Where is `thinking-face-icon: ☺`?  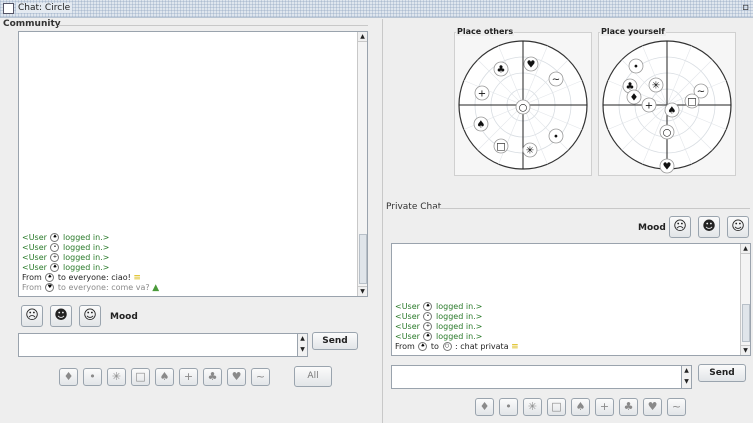
thinking-face-icon: ☺ is located at coordinates (90, 315).